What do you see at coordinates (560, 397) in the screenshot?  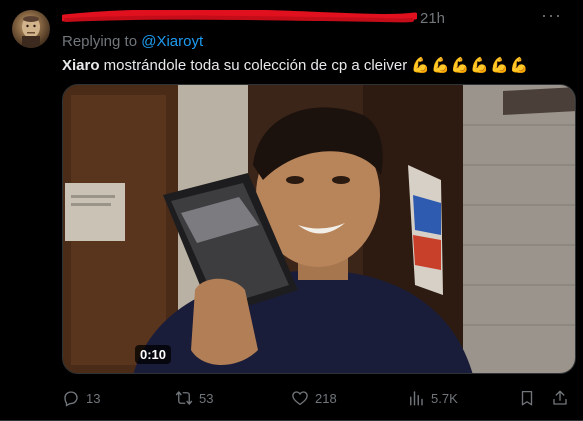 I see `share-icon` at bounding box center [560, 397].